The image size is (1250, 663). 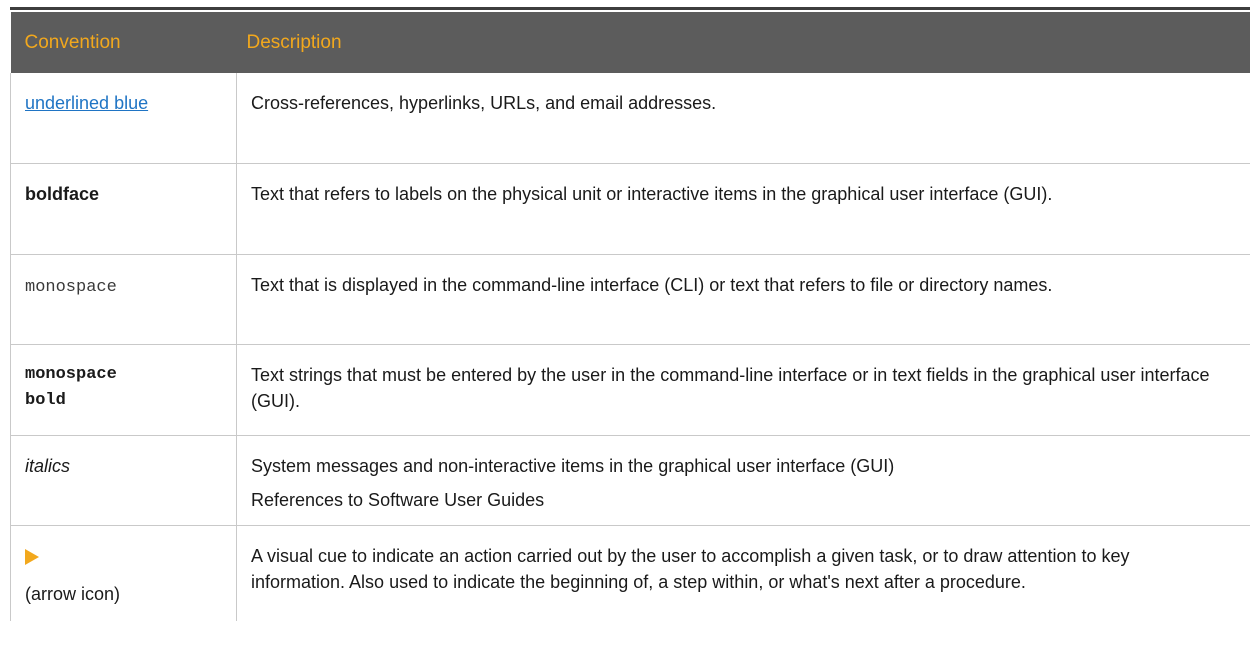 I want to click on monospace-bold-example: monospace bold, so click(x=71, y=387).